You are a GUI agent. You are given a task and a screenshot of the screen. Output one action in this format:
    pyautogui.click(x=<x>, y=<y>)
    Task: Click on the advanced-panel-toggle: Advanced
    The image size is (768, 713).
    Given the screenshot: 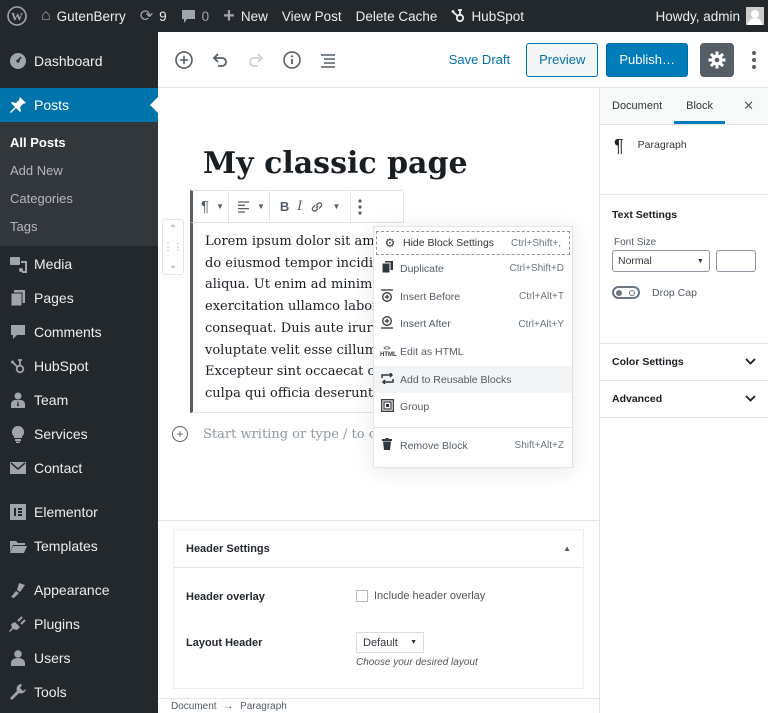 What is the action you would take?
    pyautogui.click(x=684, y=399)
    